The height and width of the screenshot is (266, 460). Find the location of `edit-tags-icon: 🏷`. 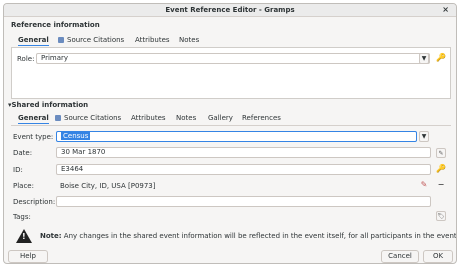

edit-tags-icon: 🏷 is located at coordinates (441, 216).